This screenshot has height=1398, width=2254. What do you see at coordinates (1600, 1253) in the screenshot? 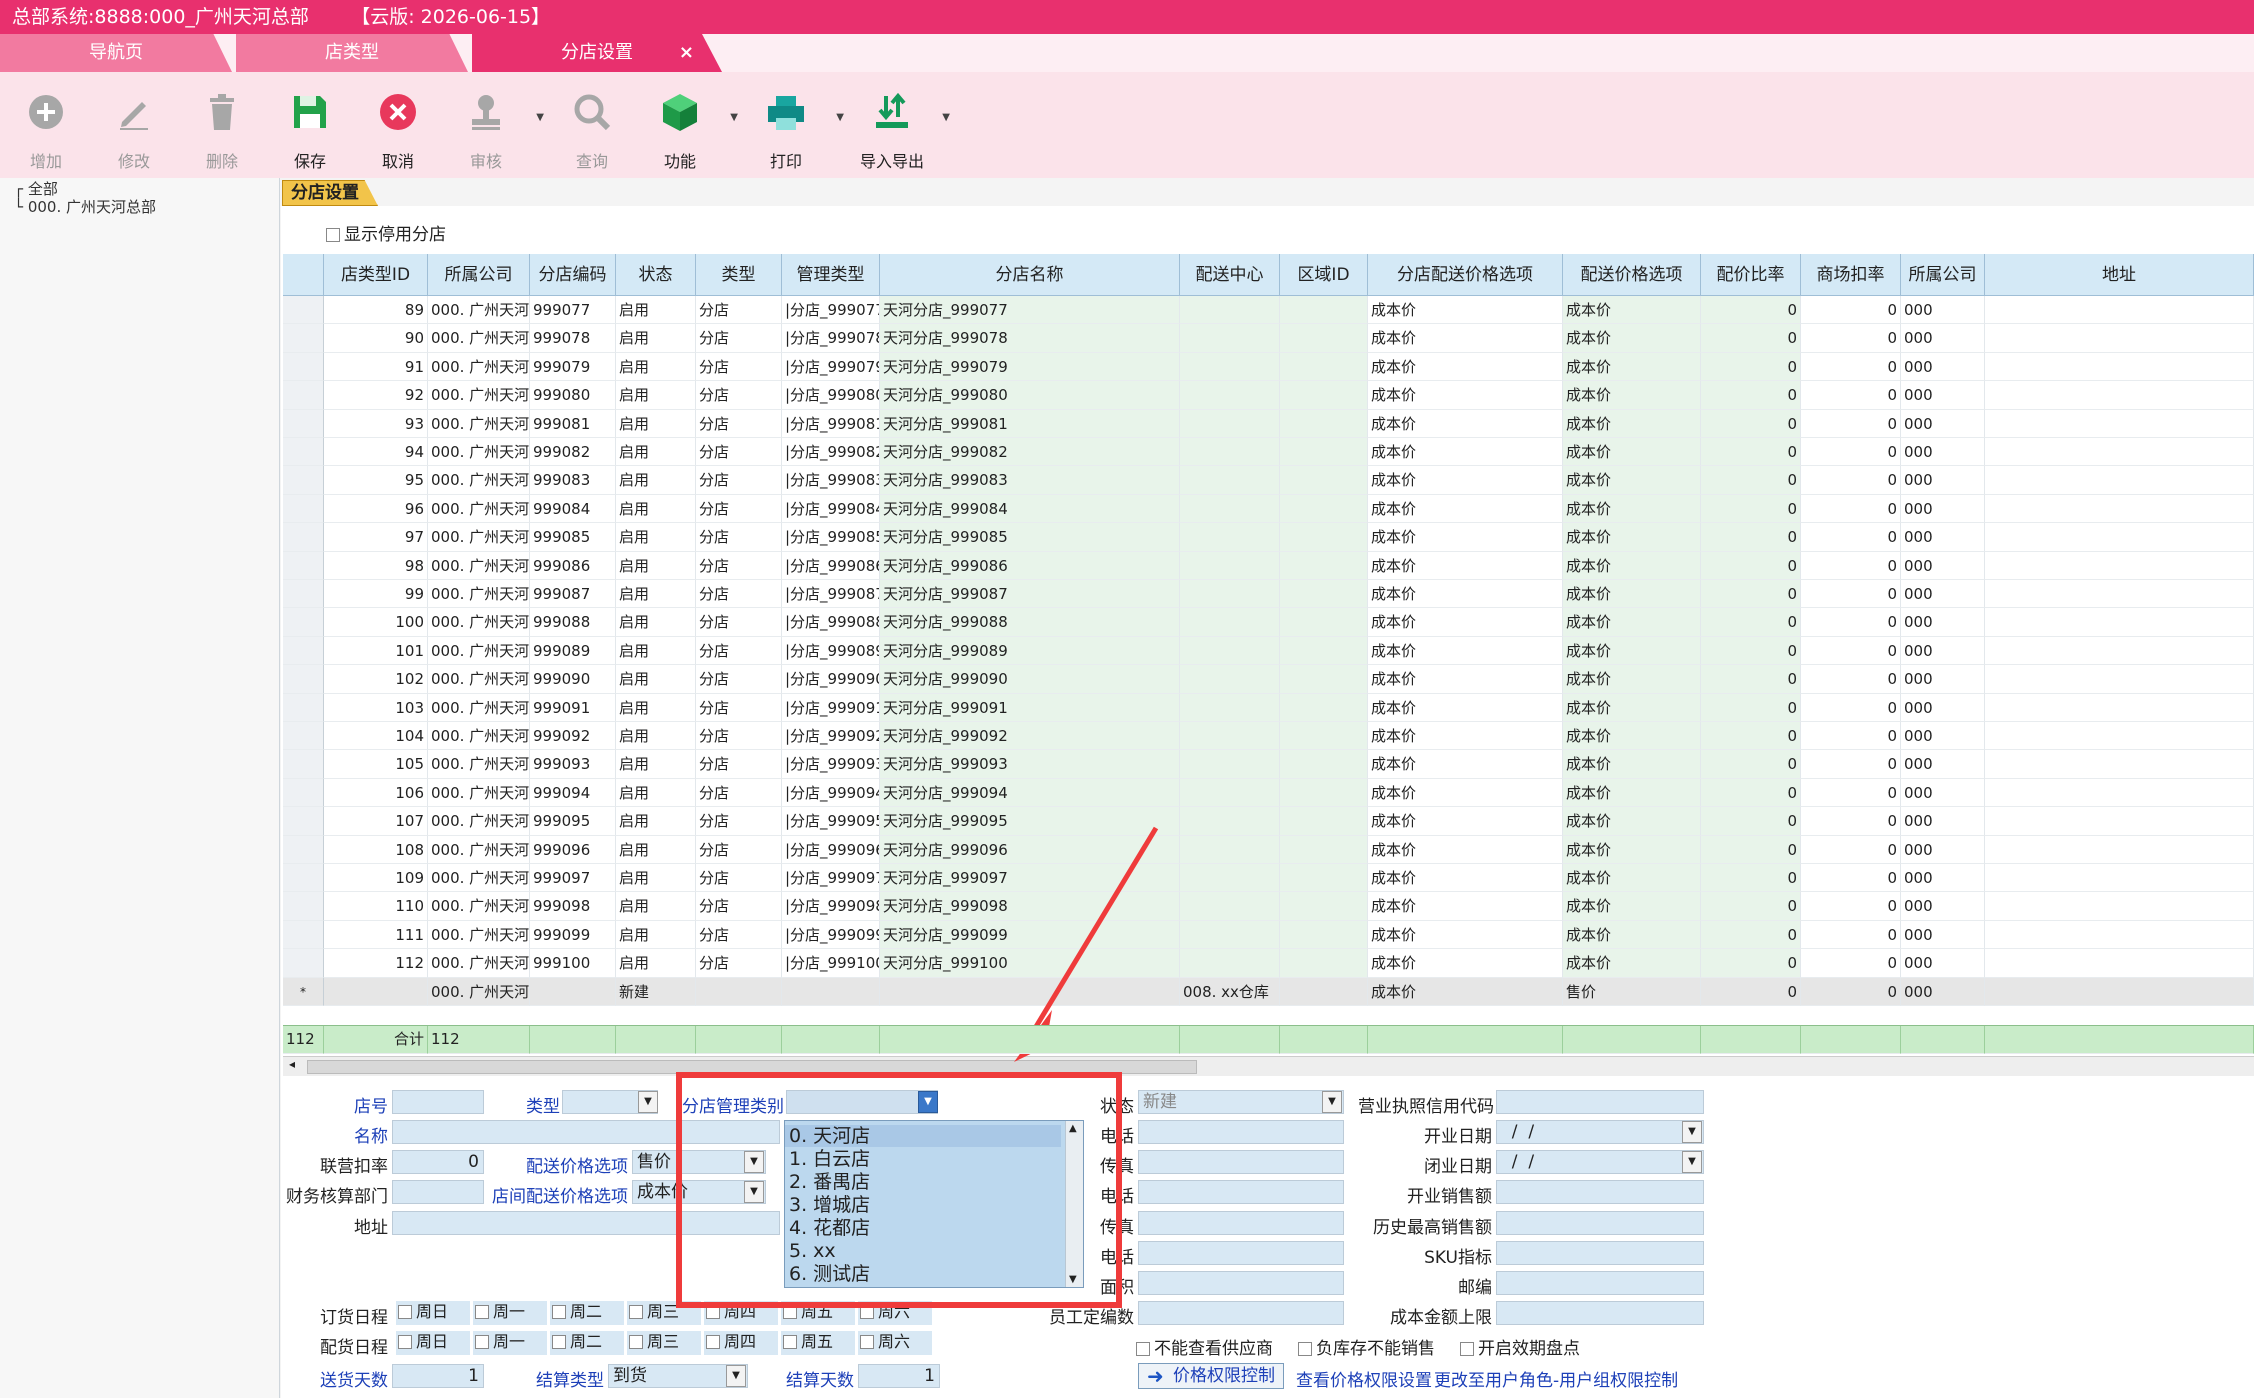
I see `sku-index-input` at bounding box center [1600, 1253].